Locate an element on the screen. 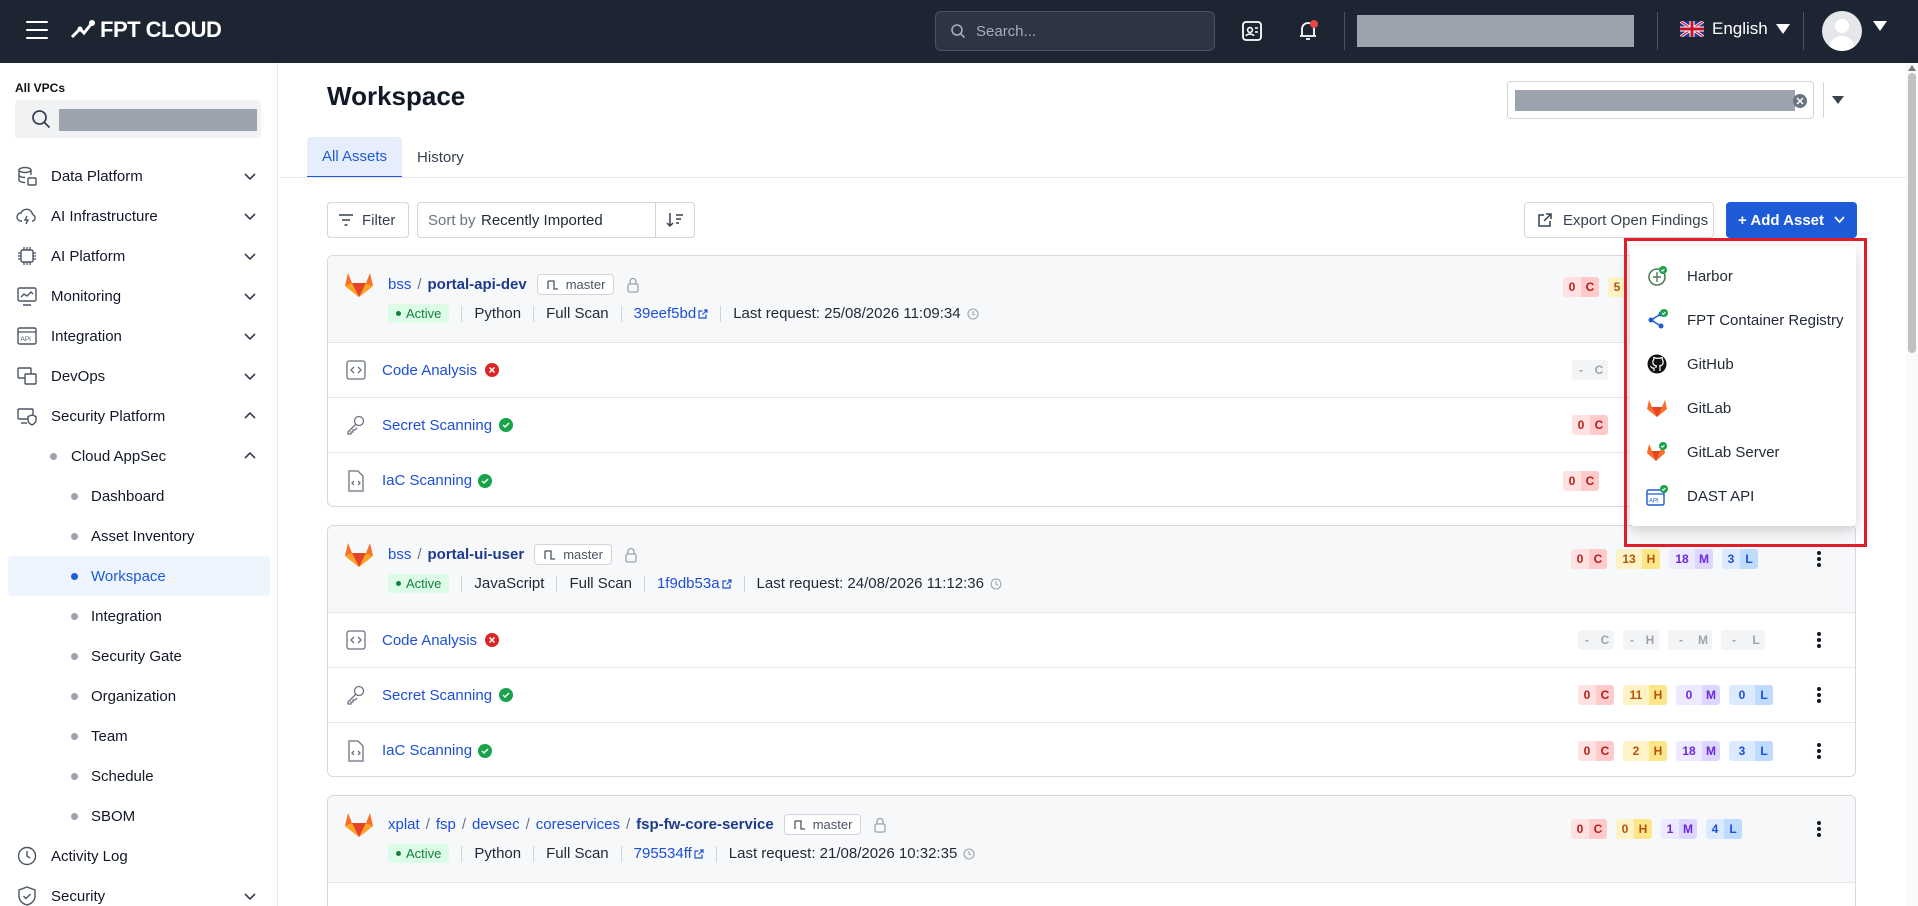 Image resolution: width=1918 pixels, height=906 pixels. global-search is located at coordinates (1075, 31).